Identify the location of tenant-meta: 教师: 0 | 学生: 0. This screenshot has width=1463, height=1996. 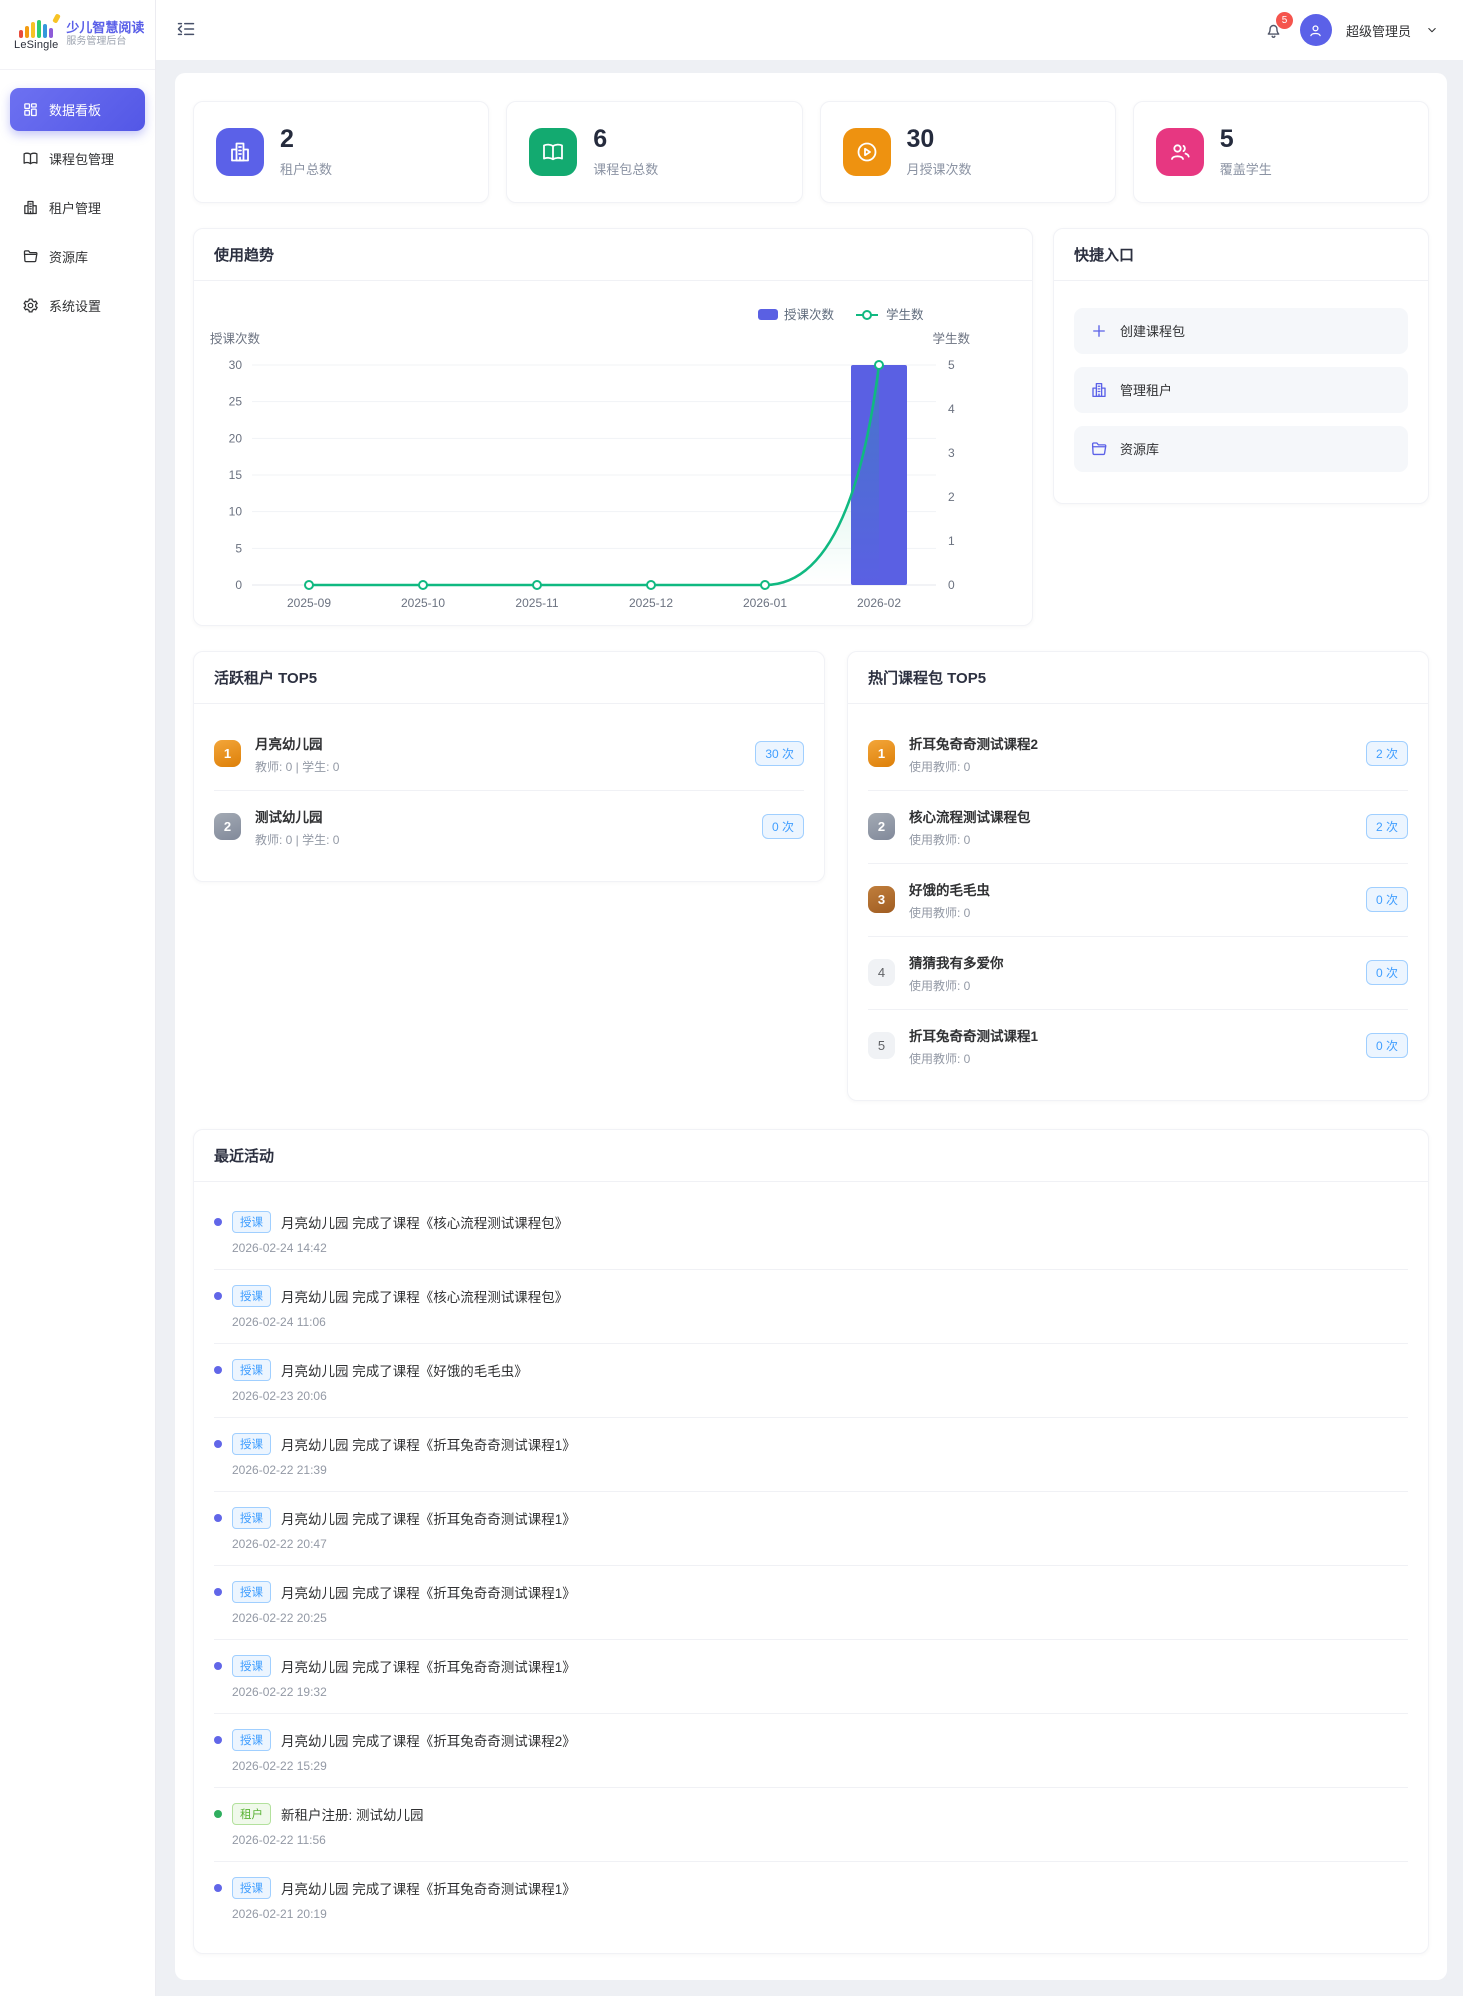
(297, 839).